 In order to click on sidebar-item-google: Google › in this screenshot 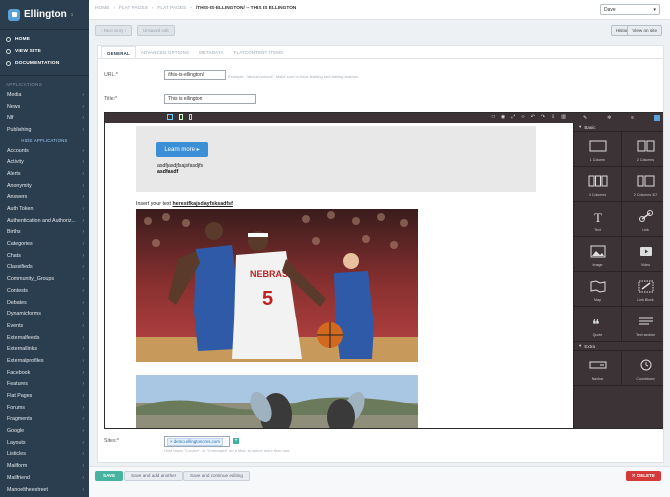, I will do `click(44, 431)`.